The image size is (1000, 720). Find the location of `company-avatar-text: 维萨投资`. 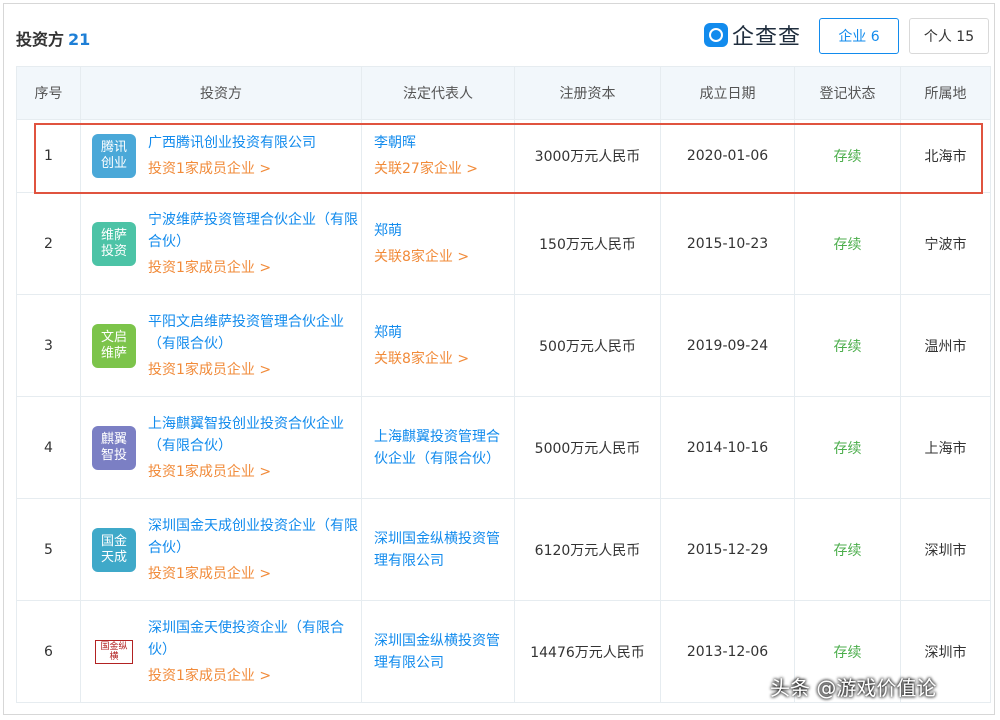

company-avatar-text: 维萨投资 is located at coordinates (113, 243).